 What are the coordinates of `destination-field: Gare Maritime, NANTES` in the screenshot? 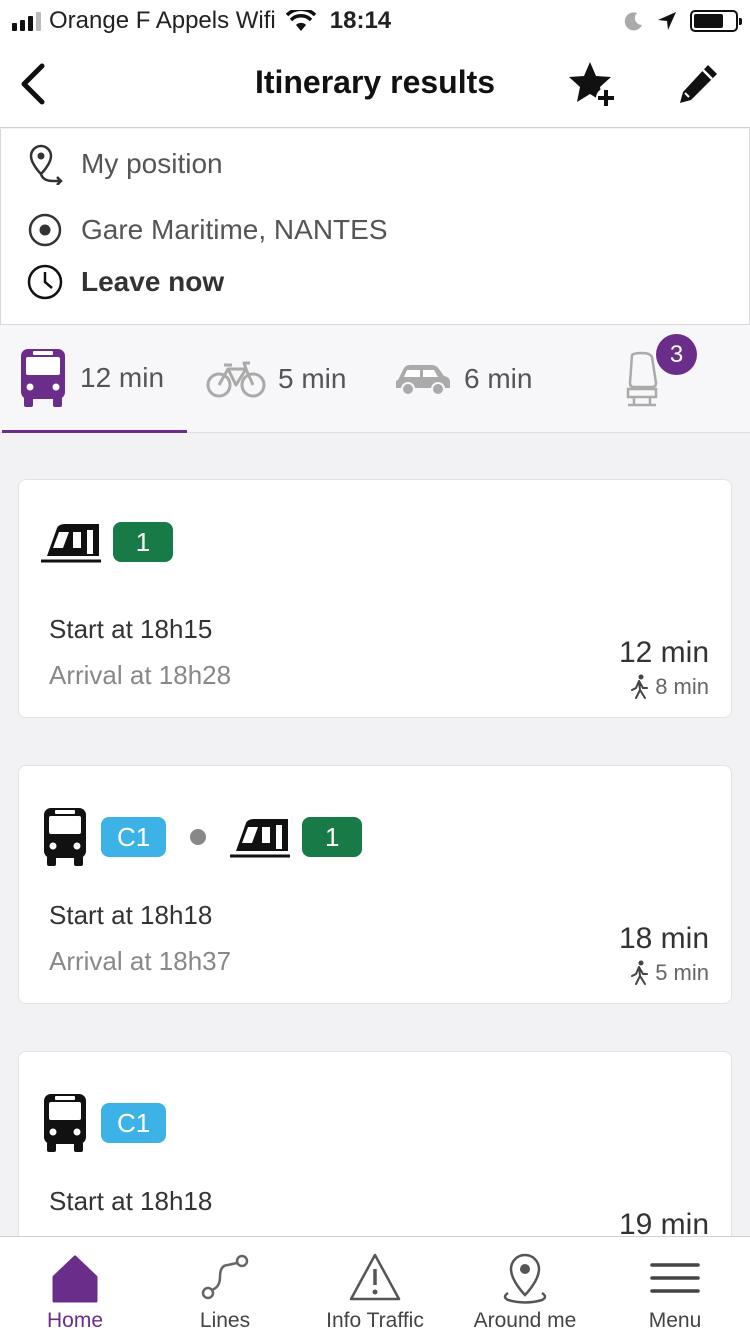 It's located at (206, 230).